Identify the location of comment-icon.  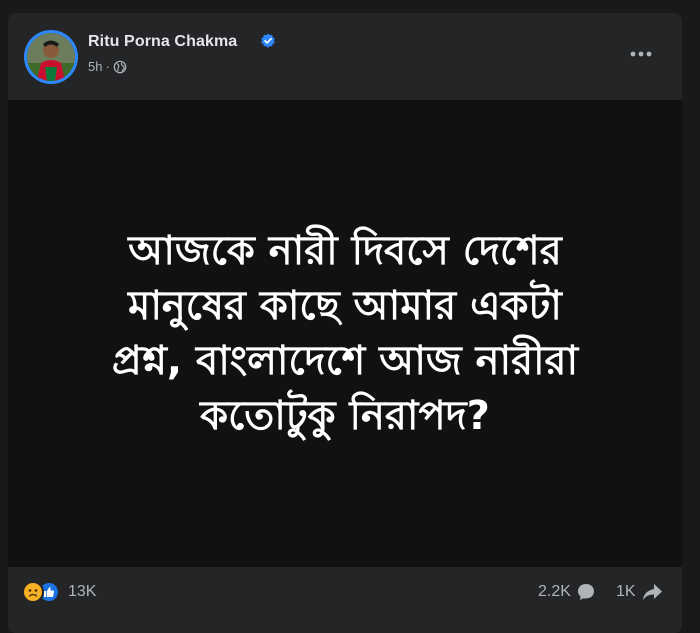
(585, 592).